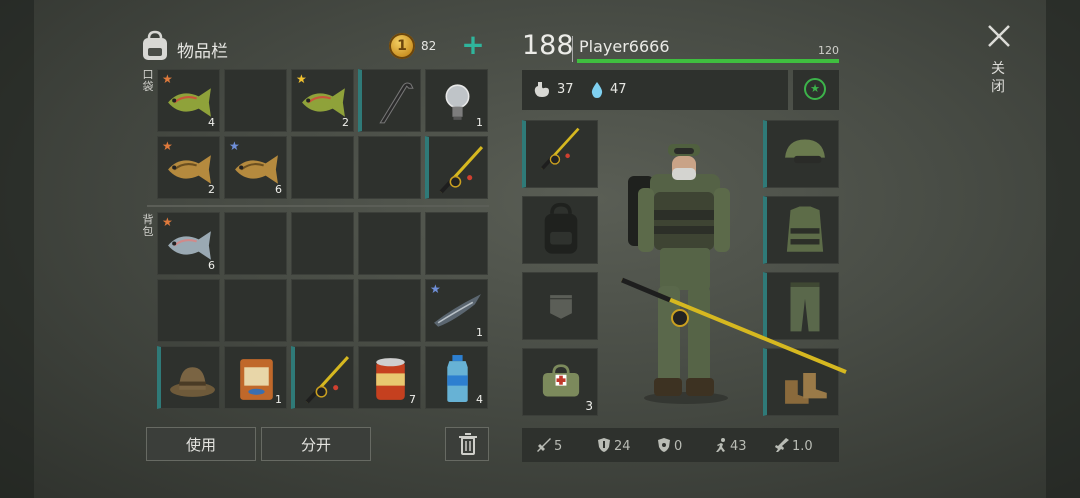 The height and width of the screenshot is (498, 1080). I want to click on xp-bar, so click(708, 61).